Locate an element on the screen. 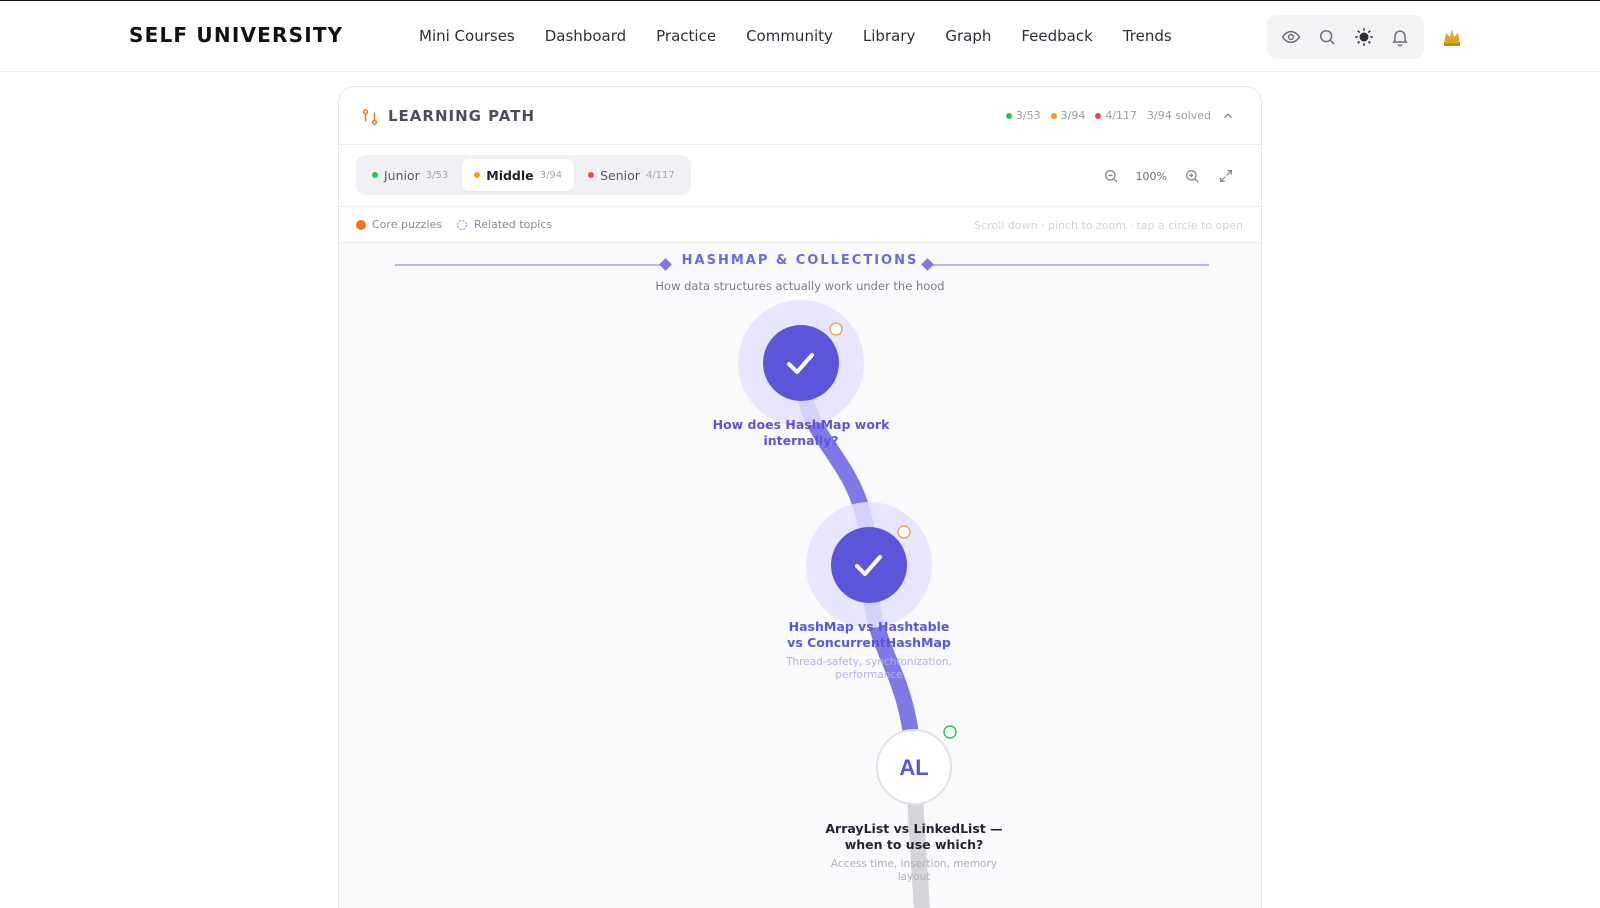 Image resolution: width=1600 pixels, height=908 pixels. panel-stats: 3/53 3/94 4/117 3/94 solved is located at coordinates (1108, 115).